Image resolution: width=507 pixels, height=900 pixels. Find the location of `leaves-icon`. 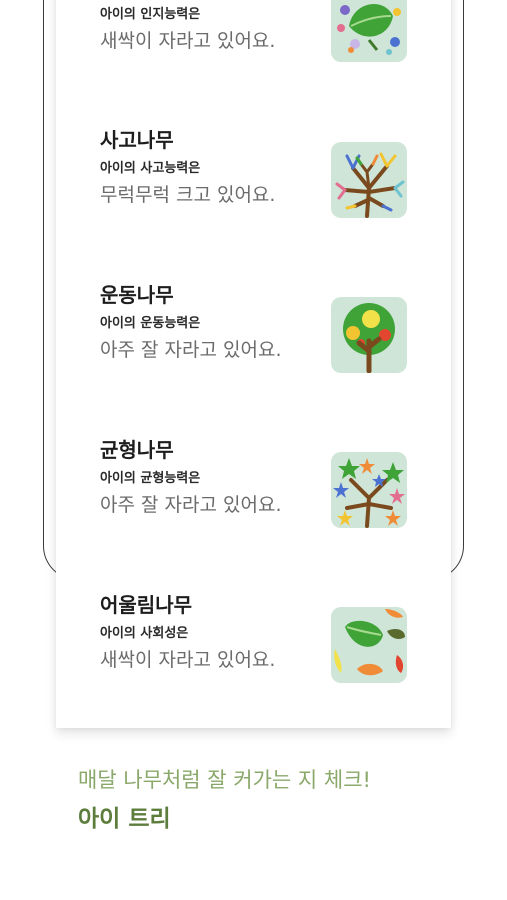

leaves-icon is located at coordinates (369, 645).